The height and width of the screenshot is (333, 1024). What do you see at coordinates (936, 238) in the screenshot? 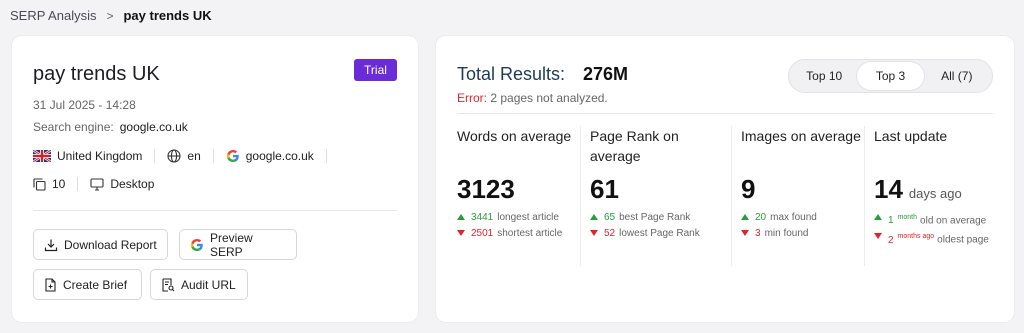
I see `stat-down-line: 2 months ago oldest page` at bounding box center [936, 238].